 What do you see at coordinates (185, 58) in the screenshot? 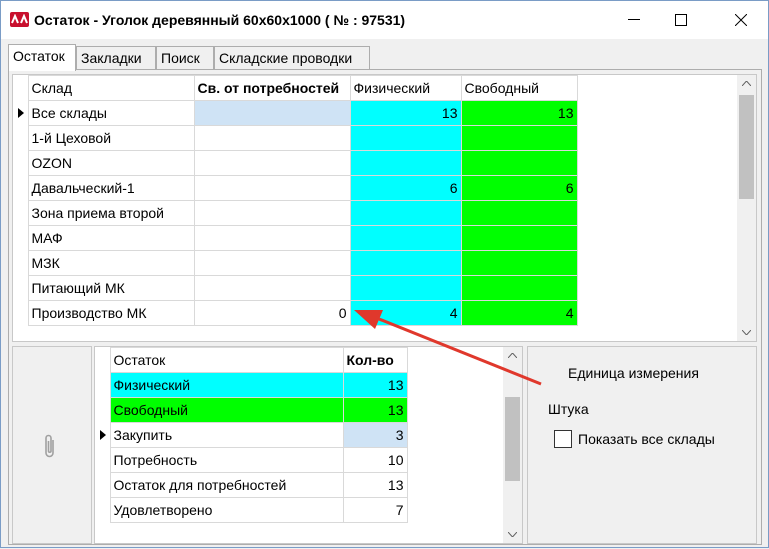
I see `tab-search: Поиск` at bounding box center [185, 58].